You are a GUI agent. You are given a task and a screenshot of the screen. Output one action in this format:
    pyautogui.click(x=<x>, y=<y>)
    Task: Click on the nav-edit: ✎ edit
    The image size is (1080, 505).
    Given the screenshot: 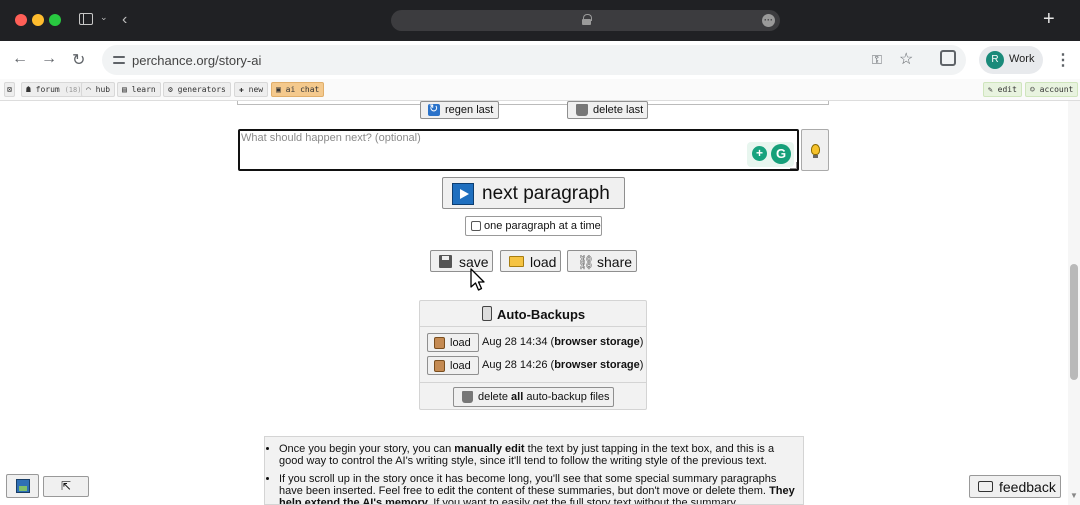 What is the action you would take?
    pyautogui.click(x=1002, y=89)
    